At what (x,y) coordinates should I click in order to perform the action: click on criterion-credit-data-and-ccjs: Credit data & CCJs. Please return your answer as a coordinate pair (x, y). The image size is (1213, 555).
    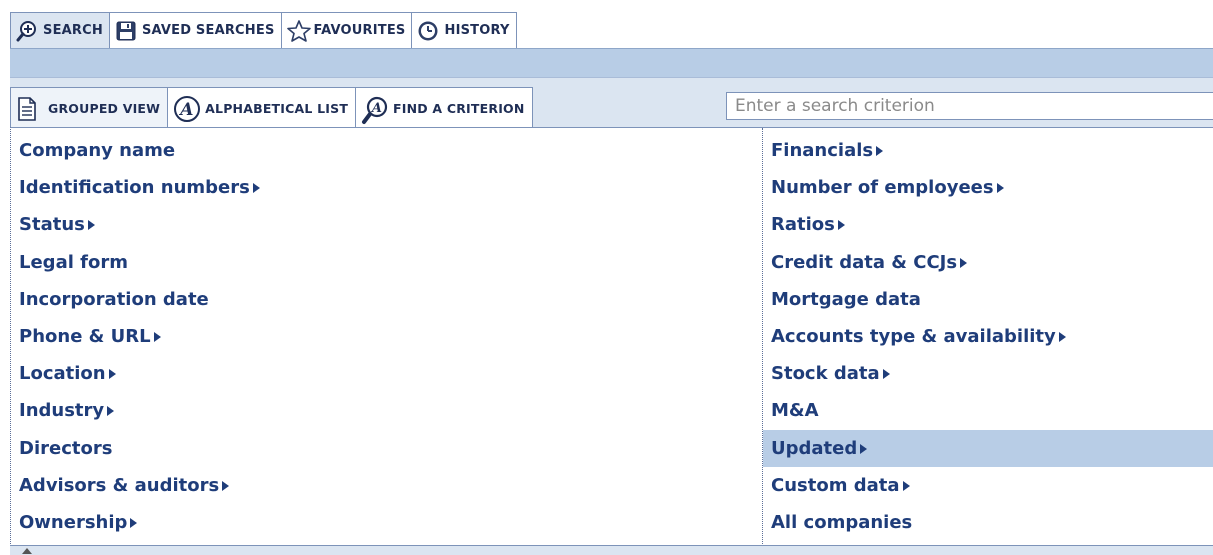
    Looking at the image, I should click on (988, 262).